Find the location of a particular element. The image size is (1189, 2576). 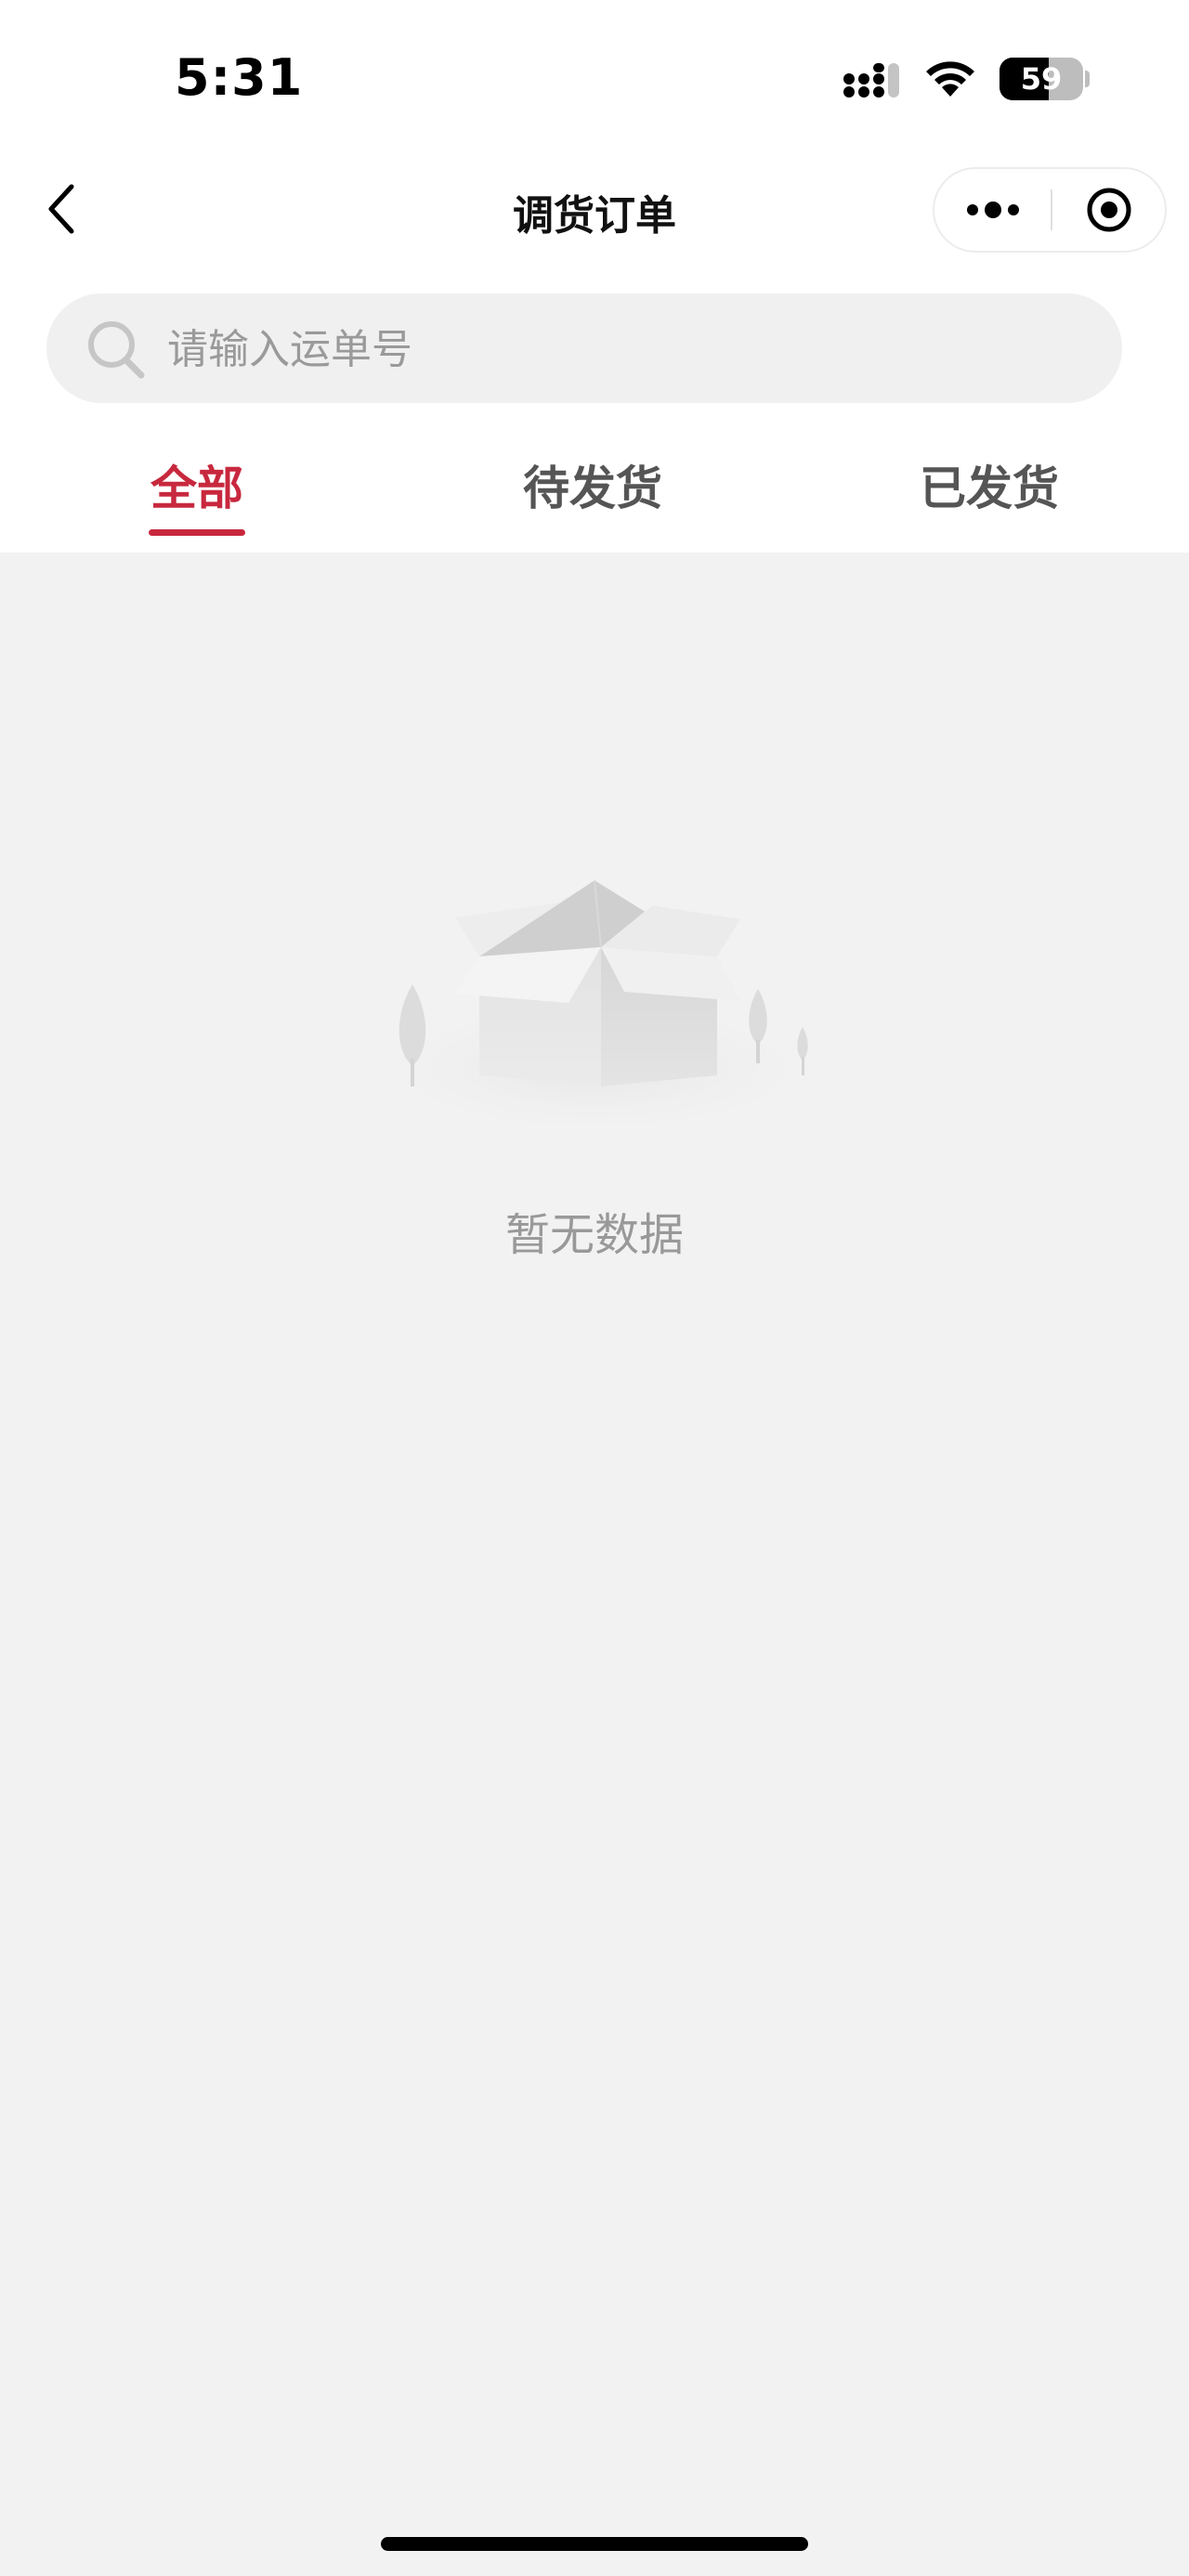

battery-icon: 59 is located at coordinates (1041, 79).